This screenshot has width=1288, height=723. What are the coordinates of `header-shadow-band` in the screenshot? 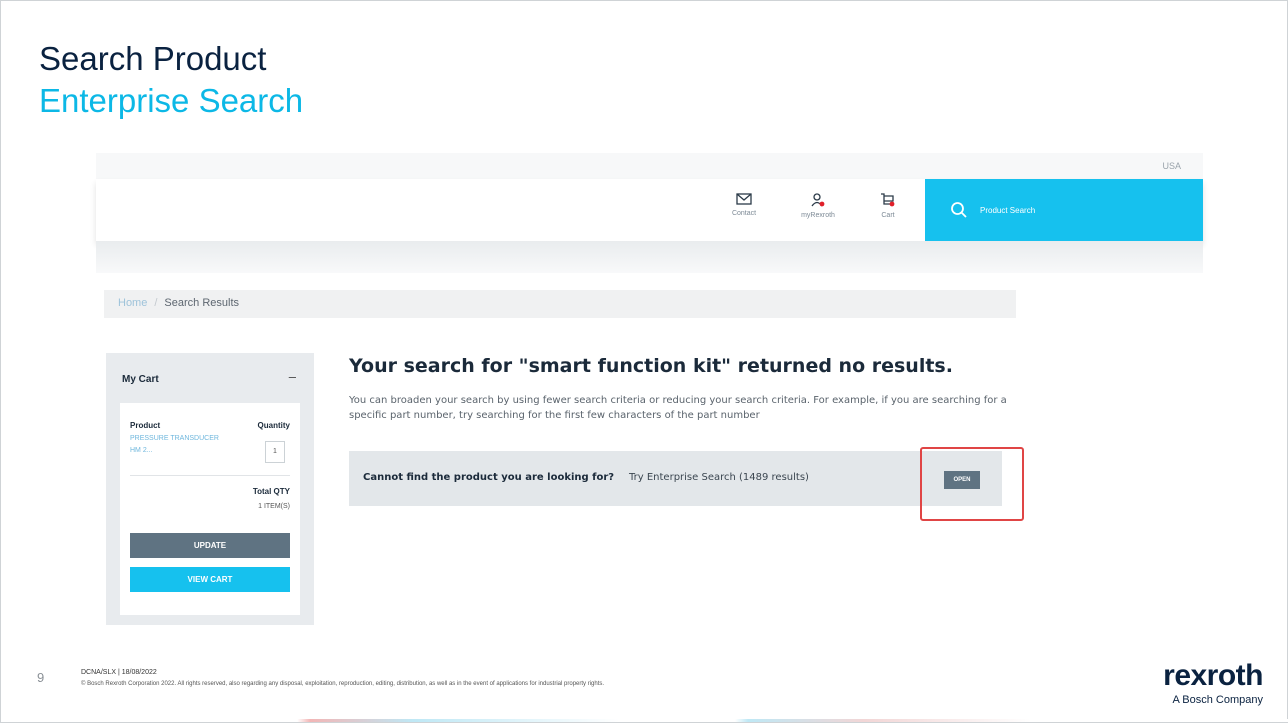 It's located at (649, 257).